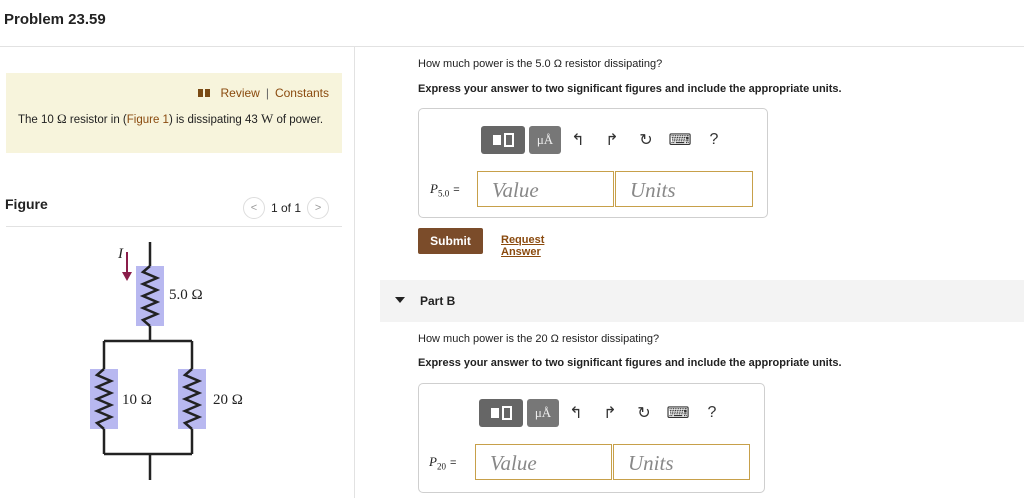 The image size is (1024, 498). Describe the element at coordinates (400, 300) in the screenshot. I see `collapse-arrow-icon` at that location.